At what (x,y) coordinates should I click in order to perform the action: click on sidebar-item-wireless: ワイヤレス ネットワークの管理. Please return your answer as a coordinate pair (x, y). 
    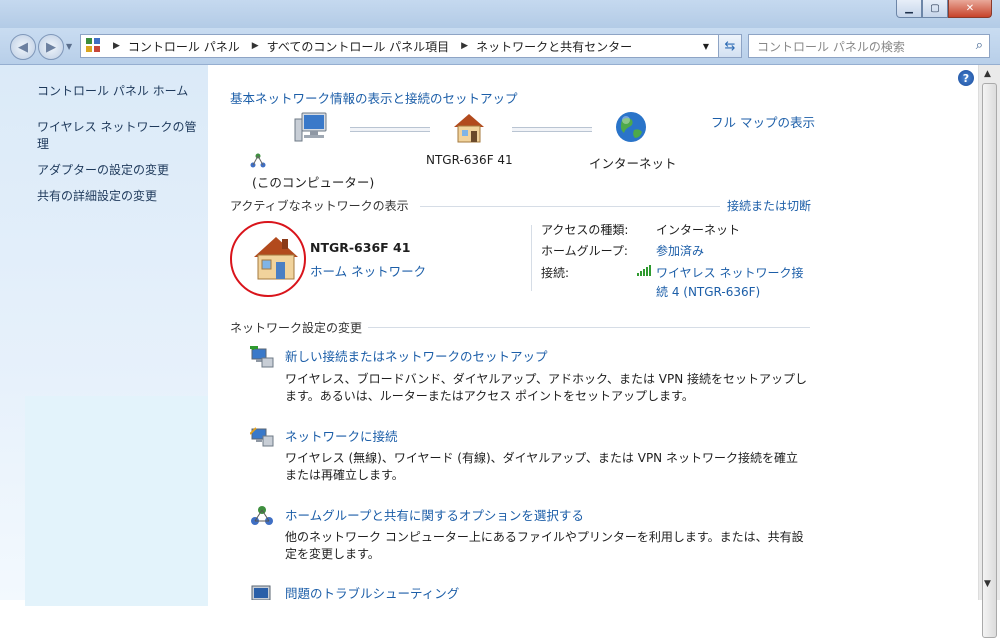
    Looking at the image, I should click on (119, 136).